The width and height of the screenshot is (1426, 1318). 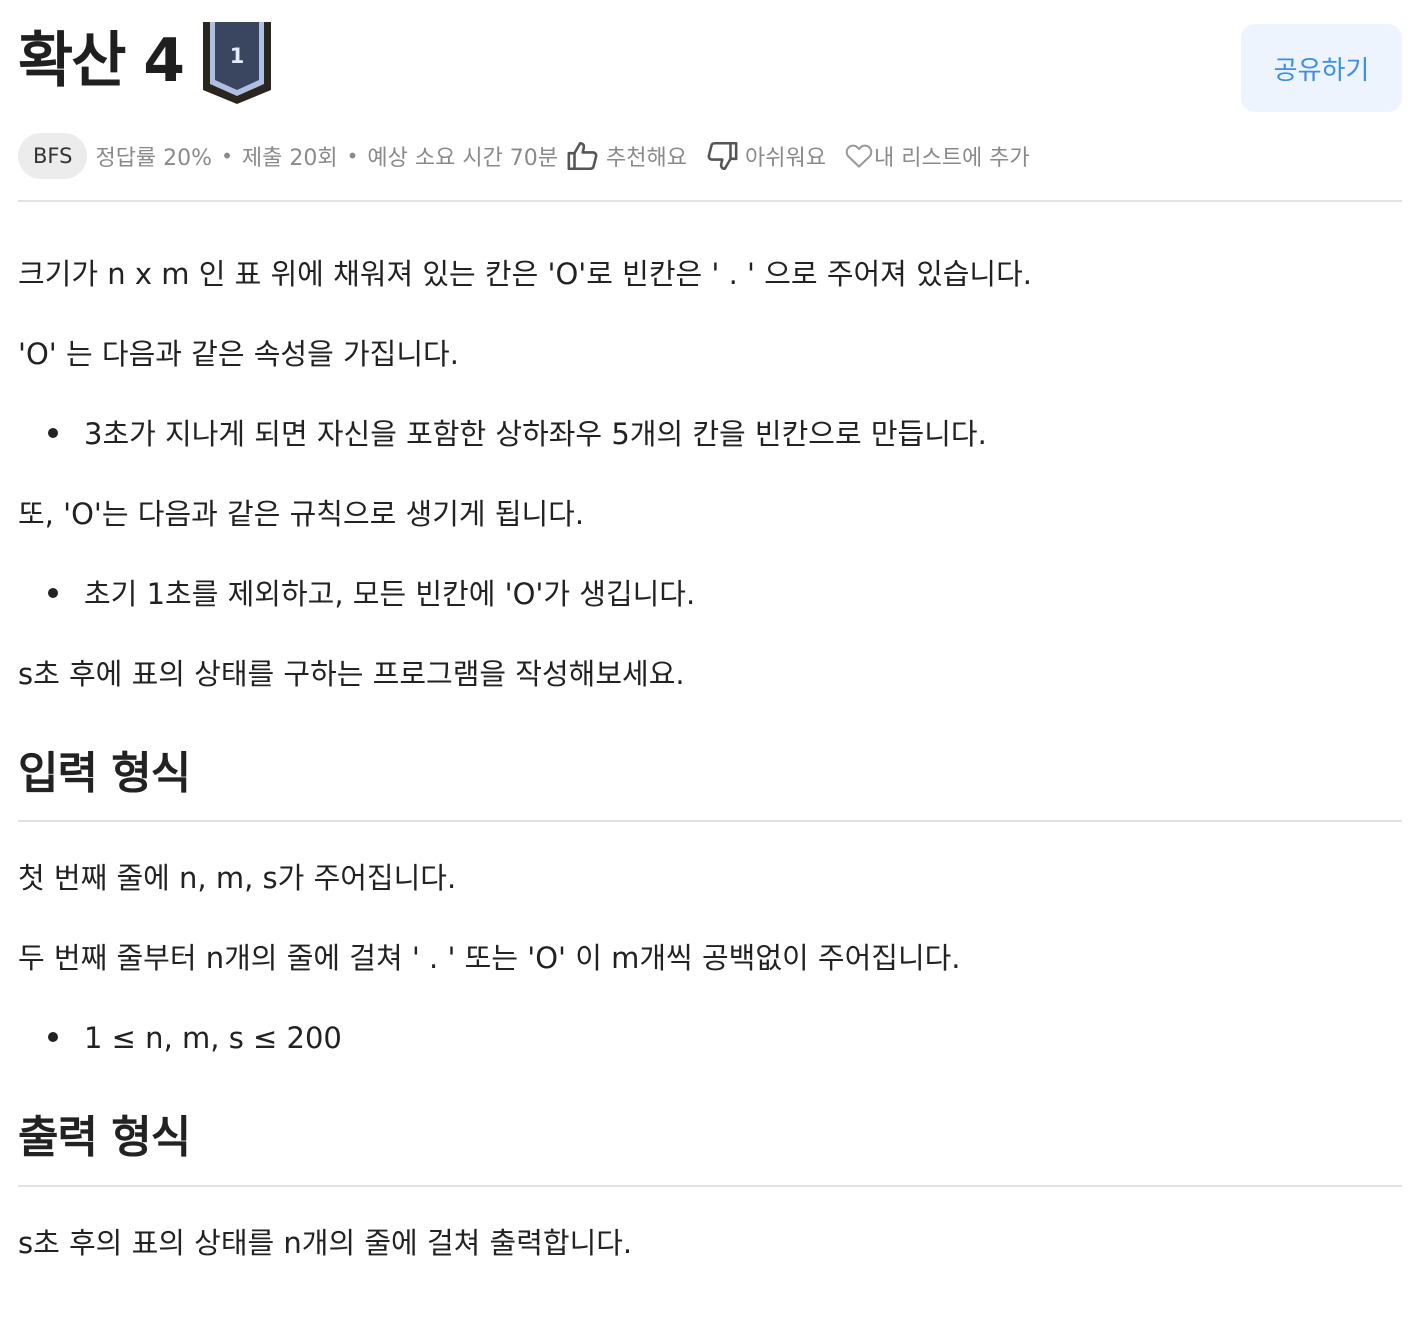 What do you see at coordinates (237, 878) in the screenshot?
I see `input-paragraph: 첫 번째 줄에 n, m, s가 주어집니다.` at bounding box center [237, 878].